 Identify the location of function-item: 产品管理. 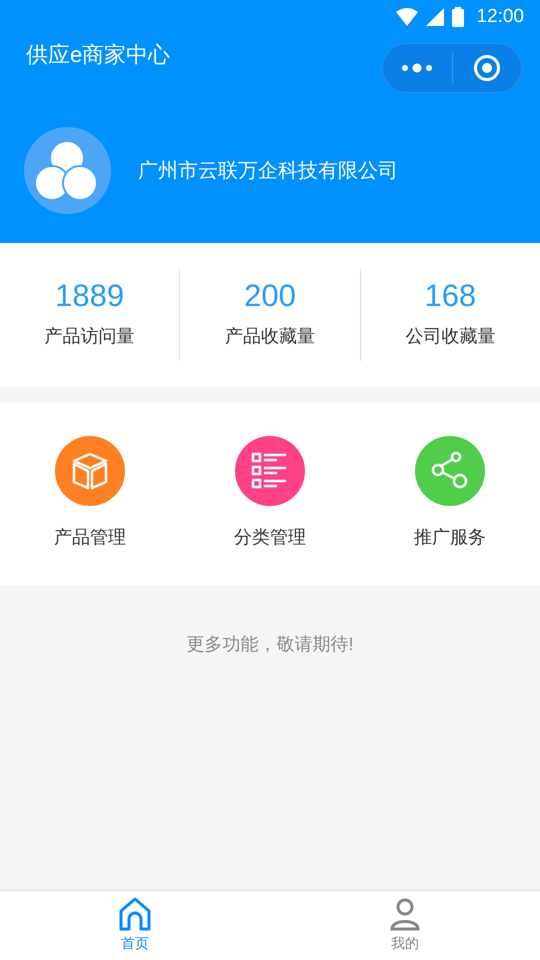
(90, 493).